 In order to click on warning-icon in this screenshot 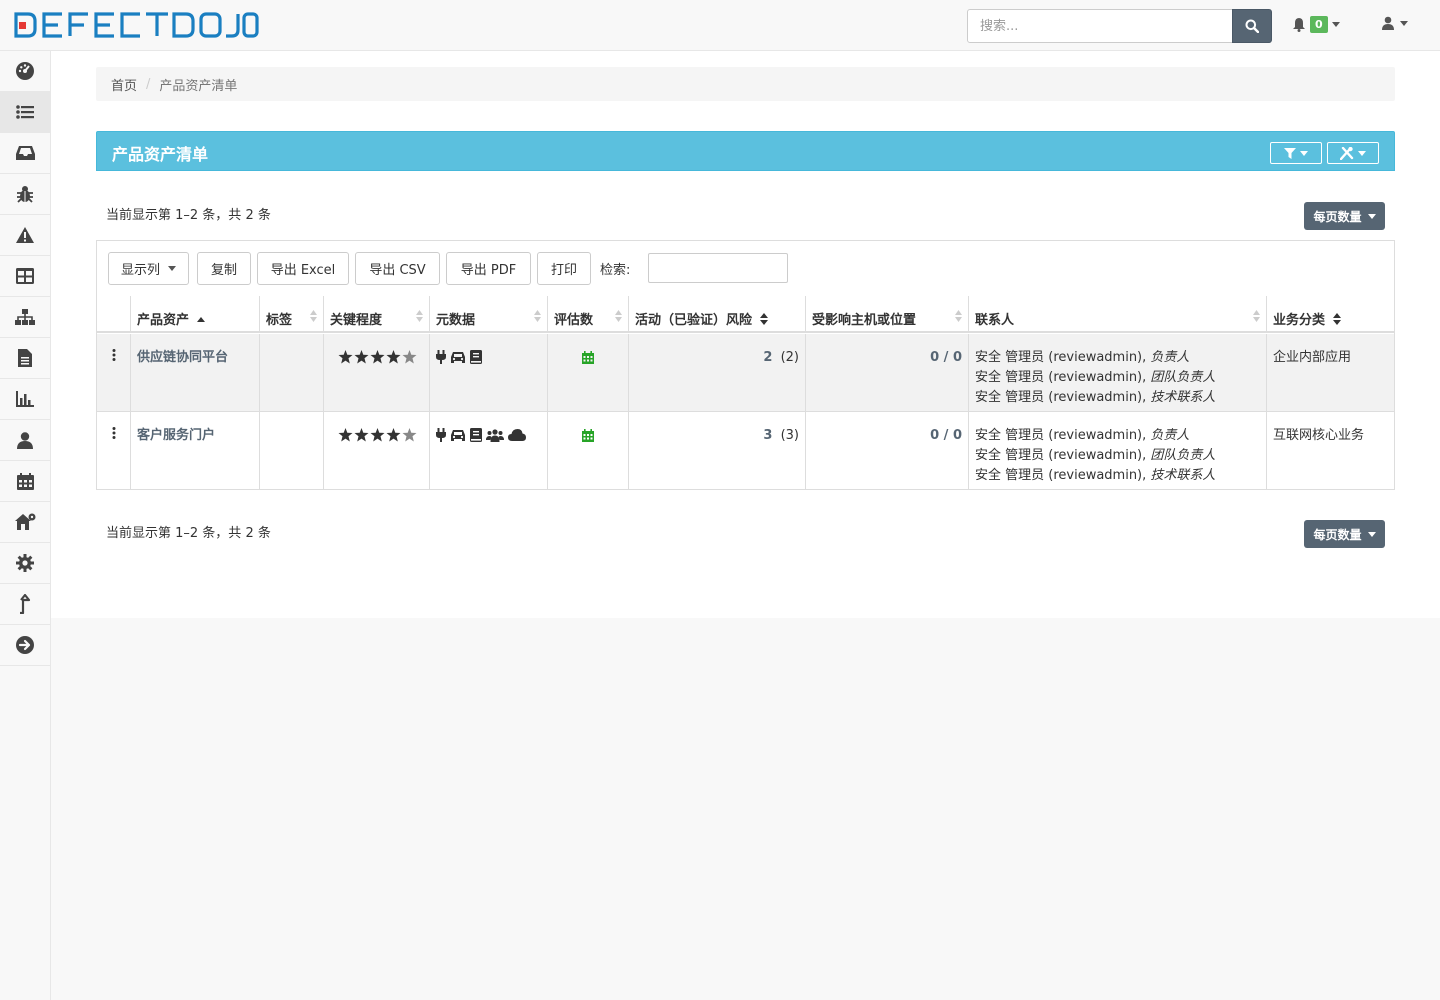, I will do `click(25, 235)`.